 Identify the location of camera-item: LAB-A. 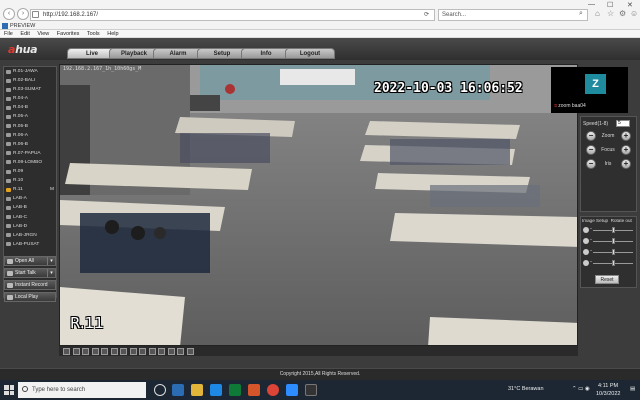
(30, 198).